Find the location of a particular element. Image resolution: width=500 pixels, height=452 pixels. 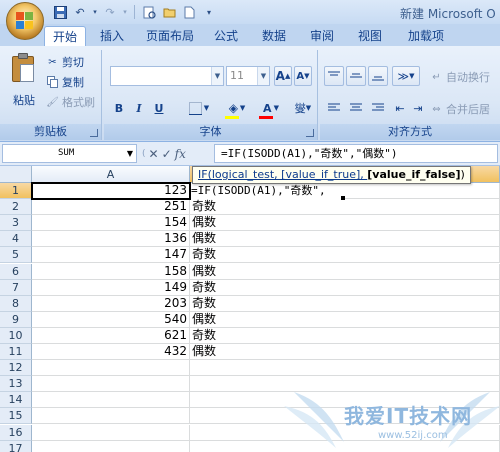

cell-a: 136 is located at coordinates (111, 239).